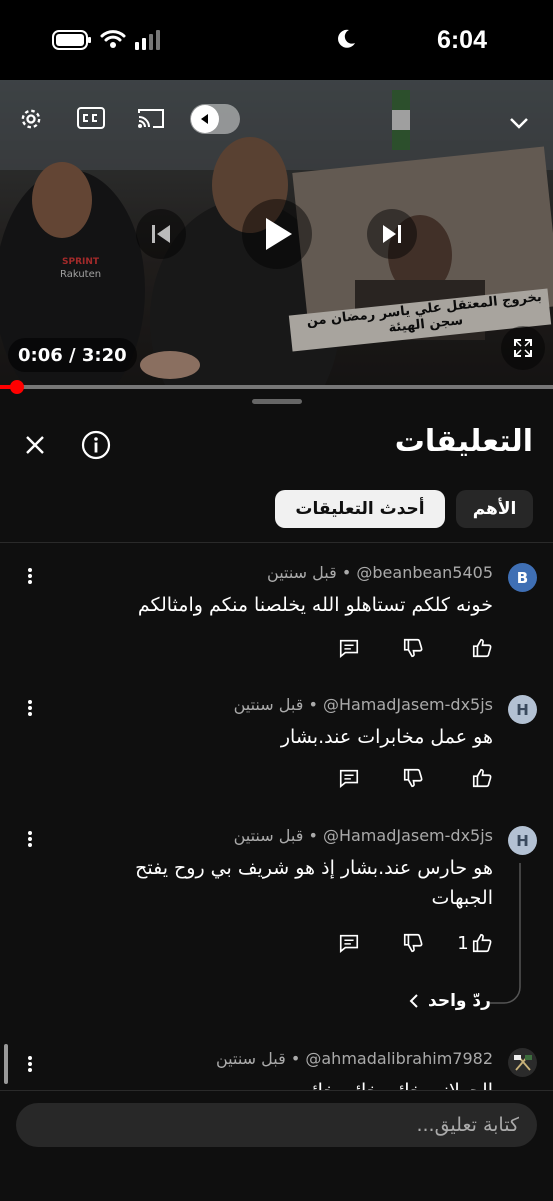  What do you see at coordinates (424, 572) in the screenshot?
I see `comment-author: @beanbean5405` at bounding box center [424, 572].